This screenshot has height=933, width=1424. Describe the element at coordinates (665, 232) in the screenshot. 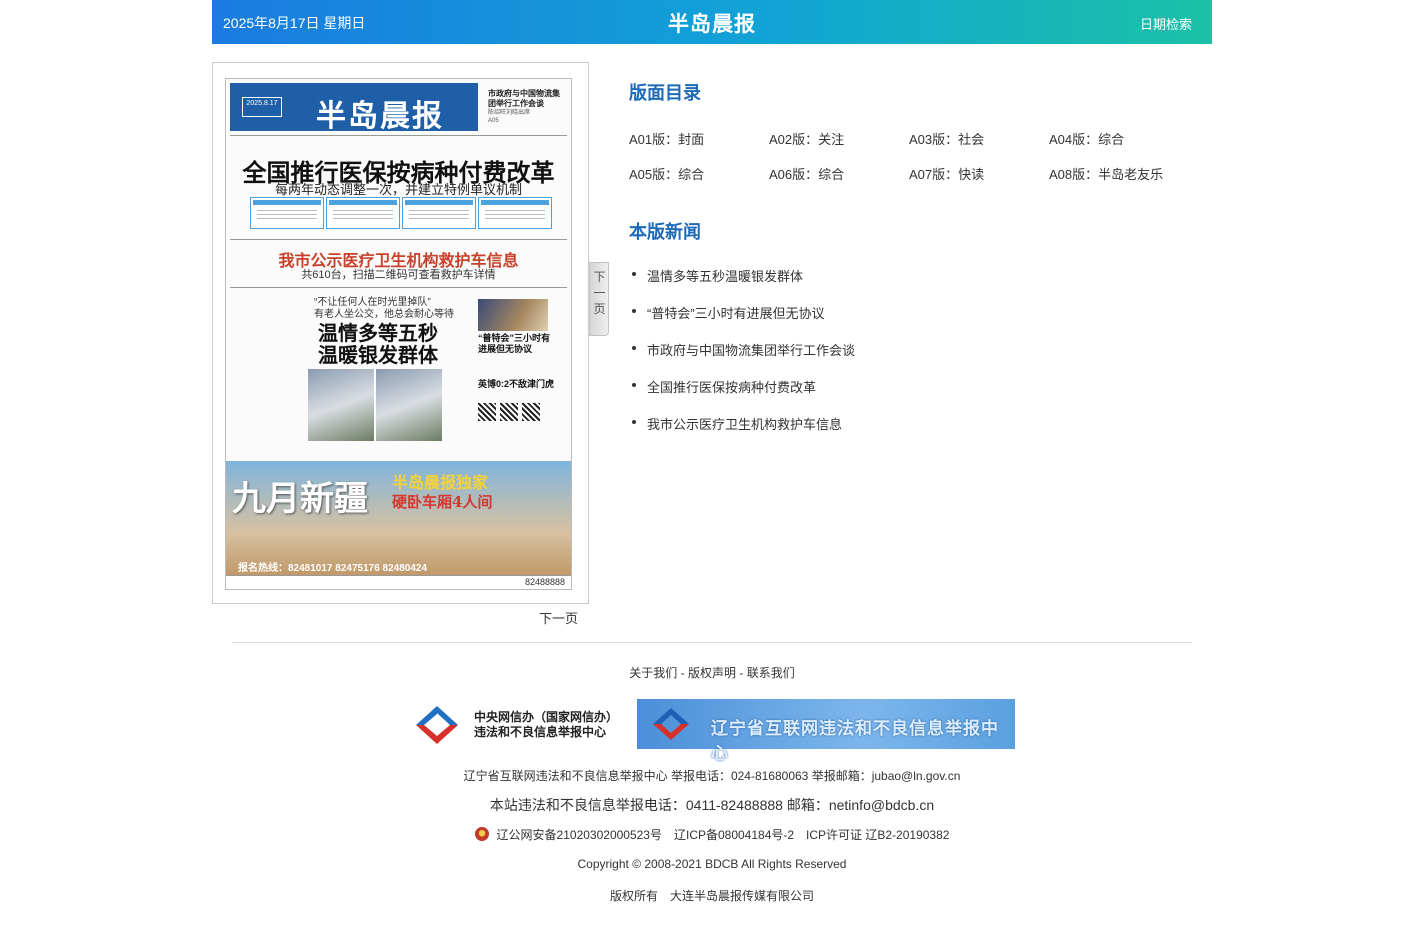

I see `news-section-title: 本版新闻` at that location.